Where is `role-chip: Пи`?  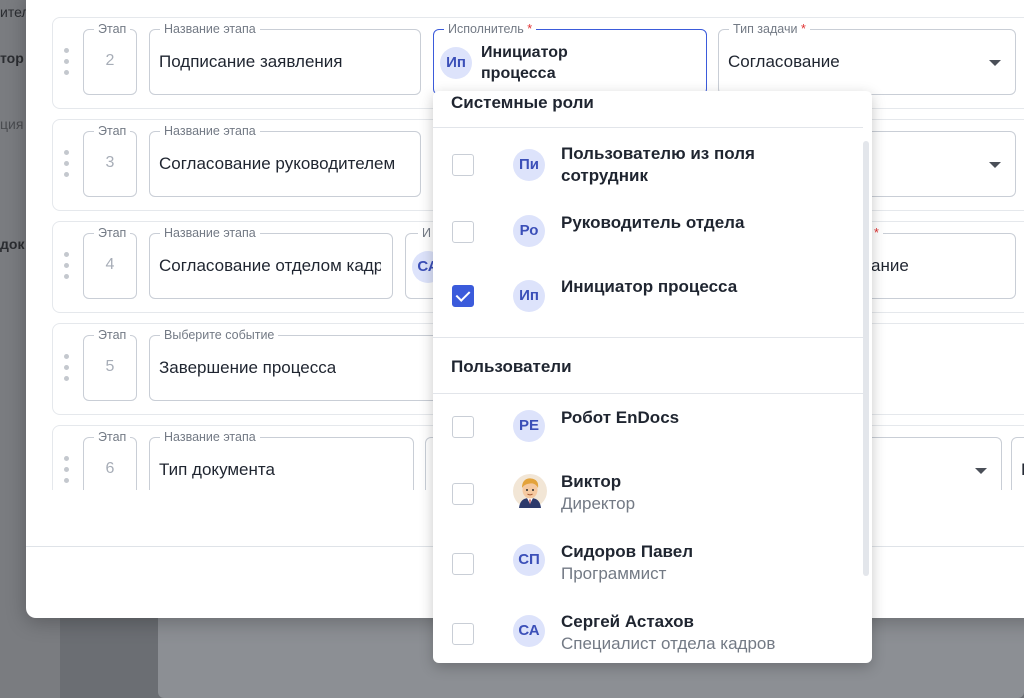
role-chip: Пи is located at coordinates (529, 165).